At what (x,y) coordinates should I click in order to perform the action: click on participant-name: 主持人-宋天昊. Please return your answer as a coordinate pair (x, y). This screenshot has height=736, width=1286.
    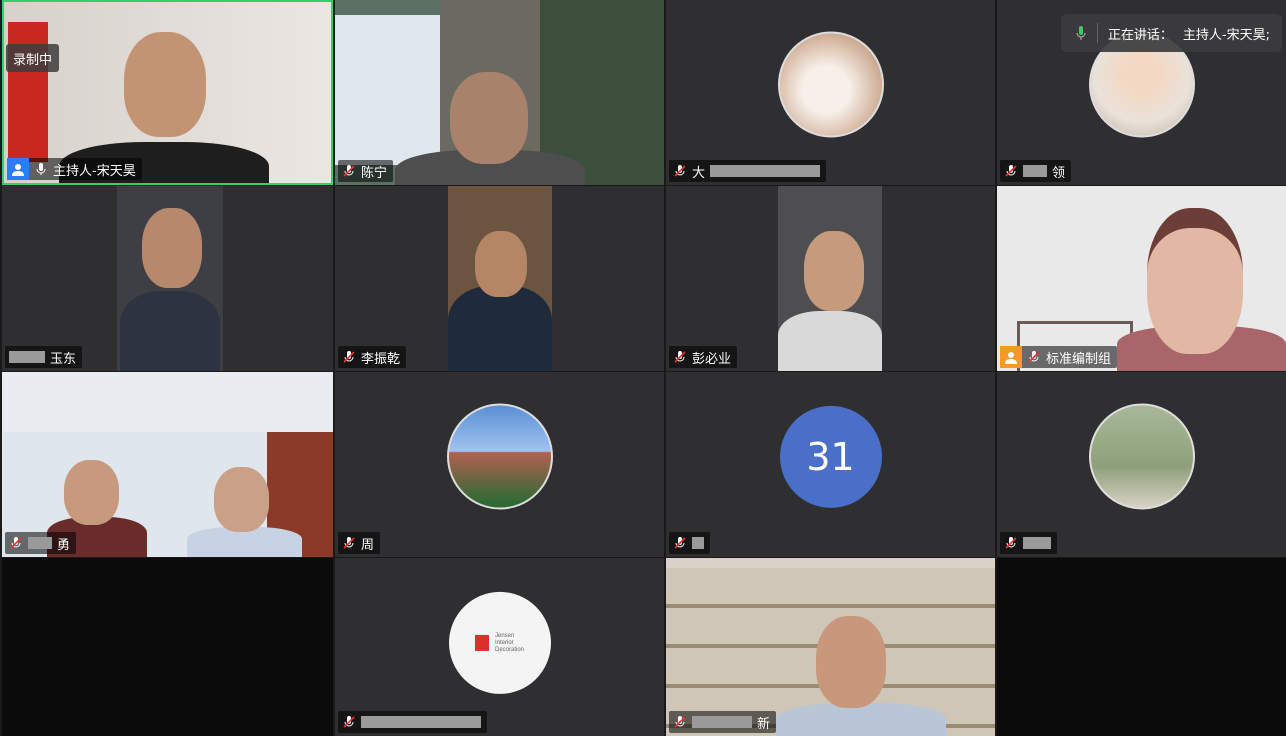
    Looking at the image, I should click on (94, 171).